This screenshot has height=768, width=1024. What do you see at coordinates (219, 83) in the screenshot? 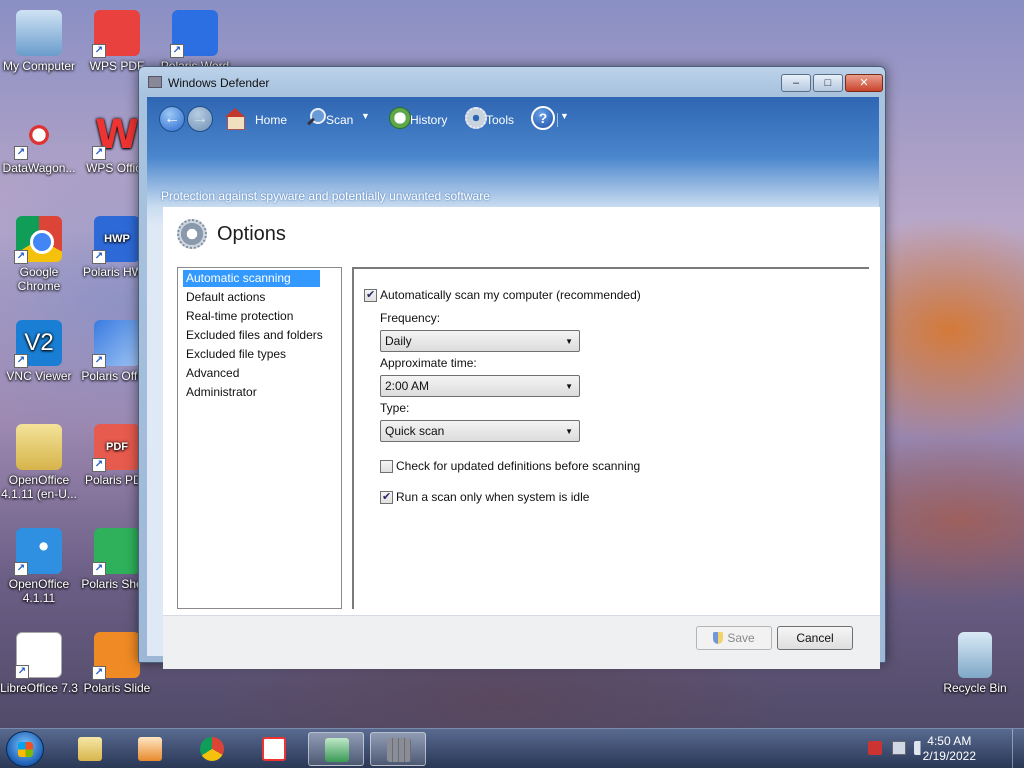
I see `window-title: Windows Defender` at bounding box center [219, 83].